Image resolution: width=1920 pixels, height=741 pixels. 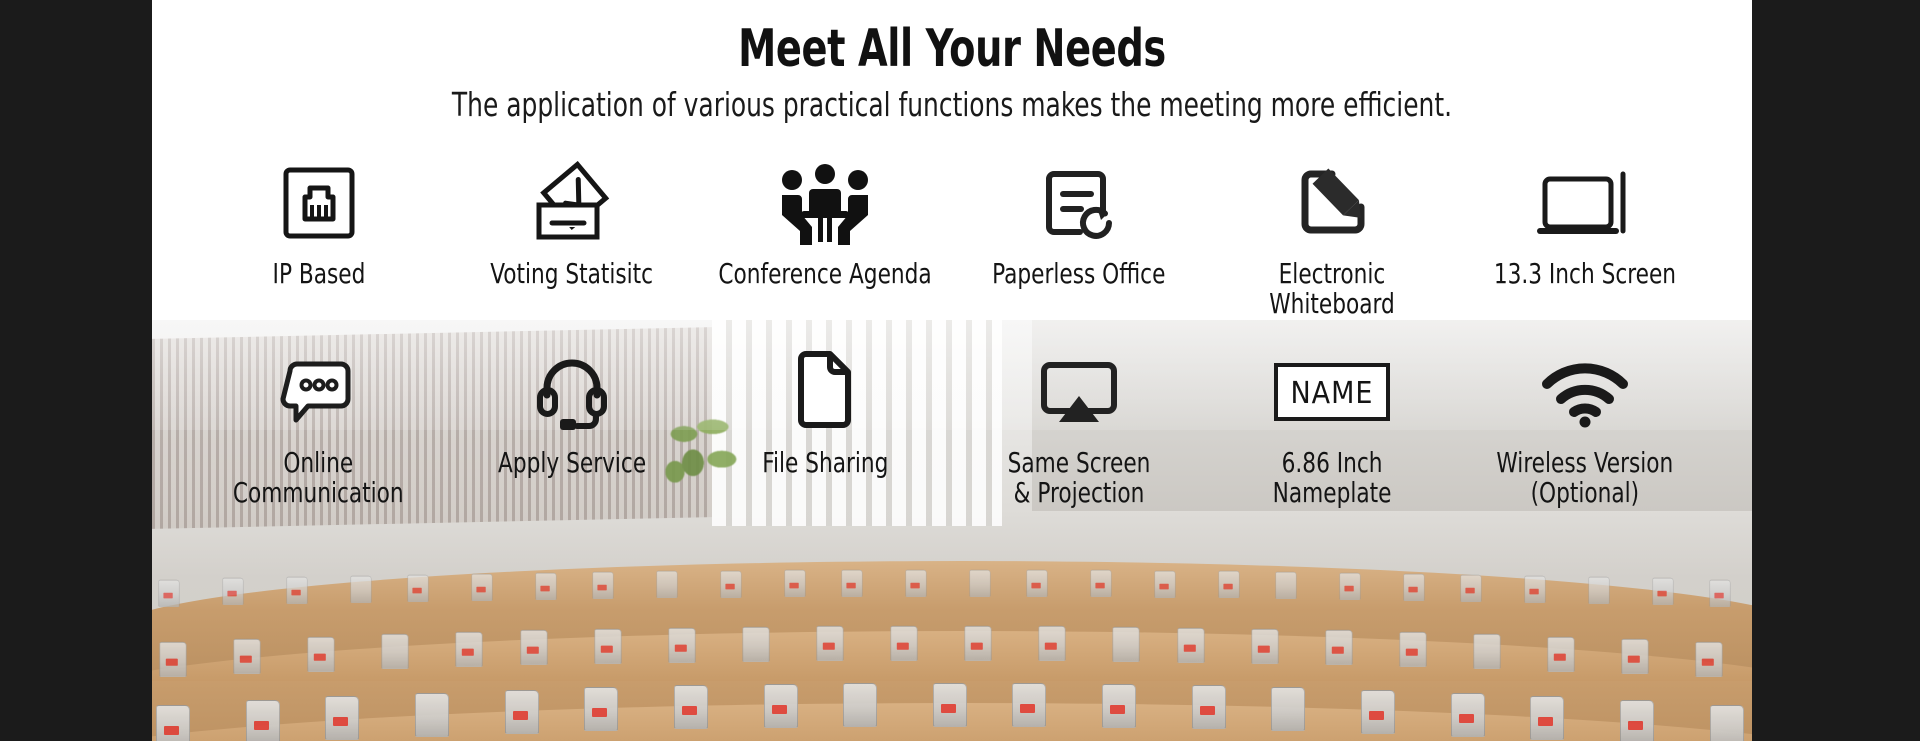 I want to click on feature-paperless-office: Paperless Office, so click(x=1078, y=237).